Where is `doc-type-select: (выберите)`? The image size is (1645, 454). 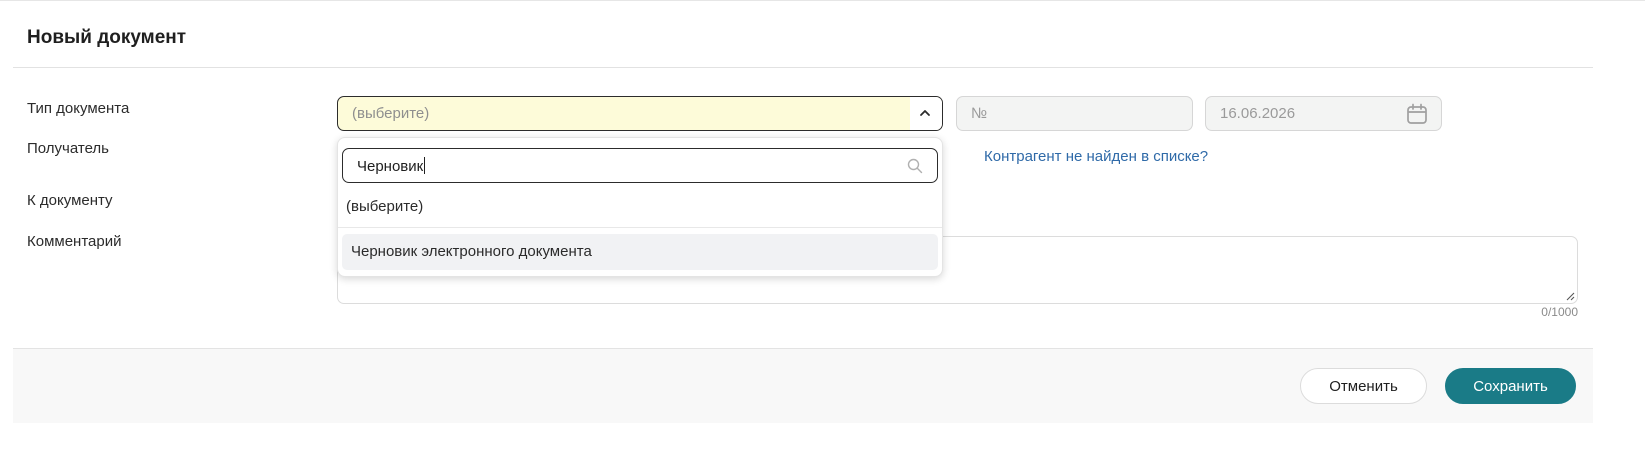 doc-type-select: (выберите) is located at coordinates (640, 113).